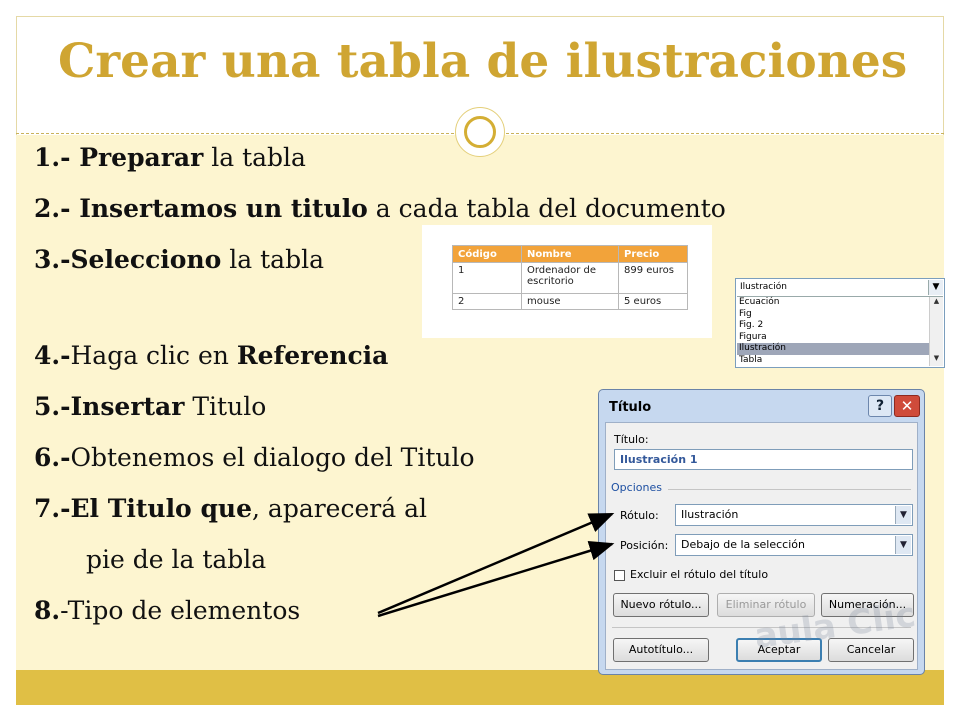 Image resolution: width=960 pixels, height=720 pixels. What do you see at coordinates (496, 579) in the screenshot?
I see `arrow-to-posicion` at bounding box center [496, 579].